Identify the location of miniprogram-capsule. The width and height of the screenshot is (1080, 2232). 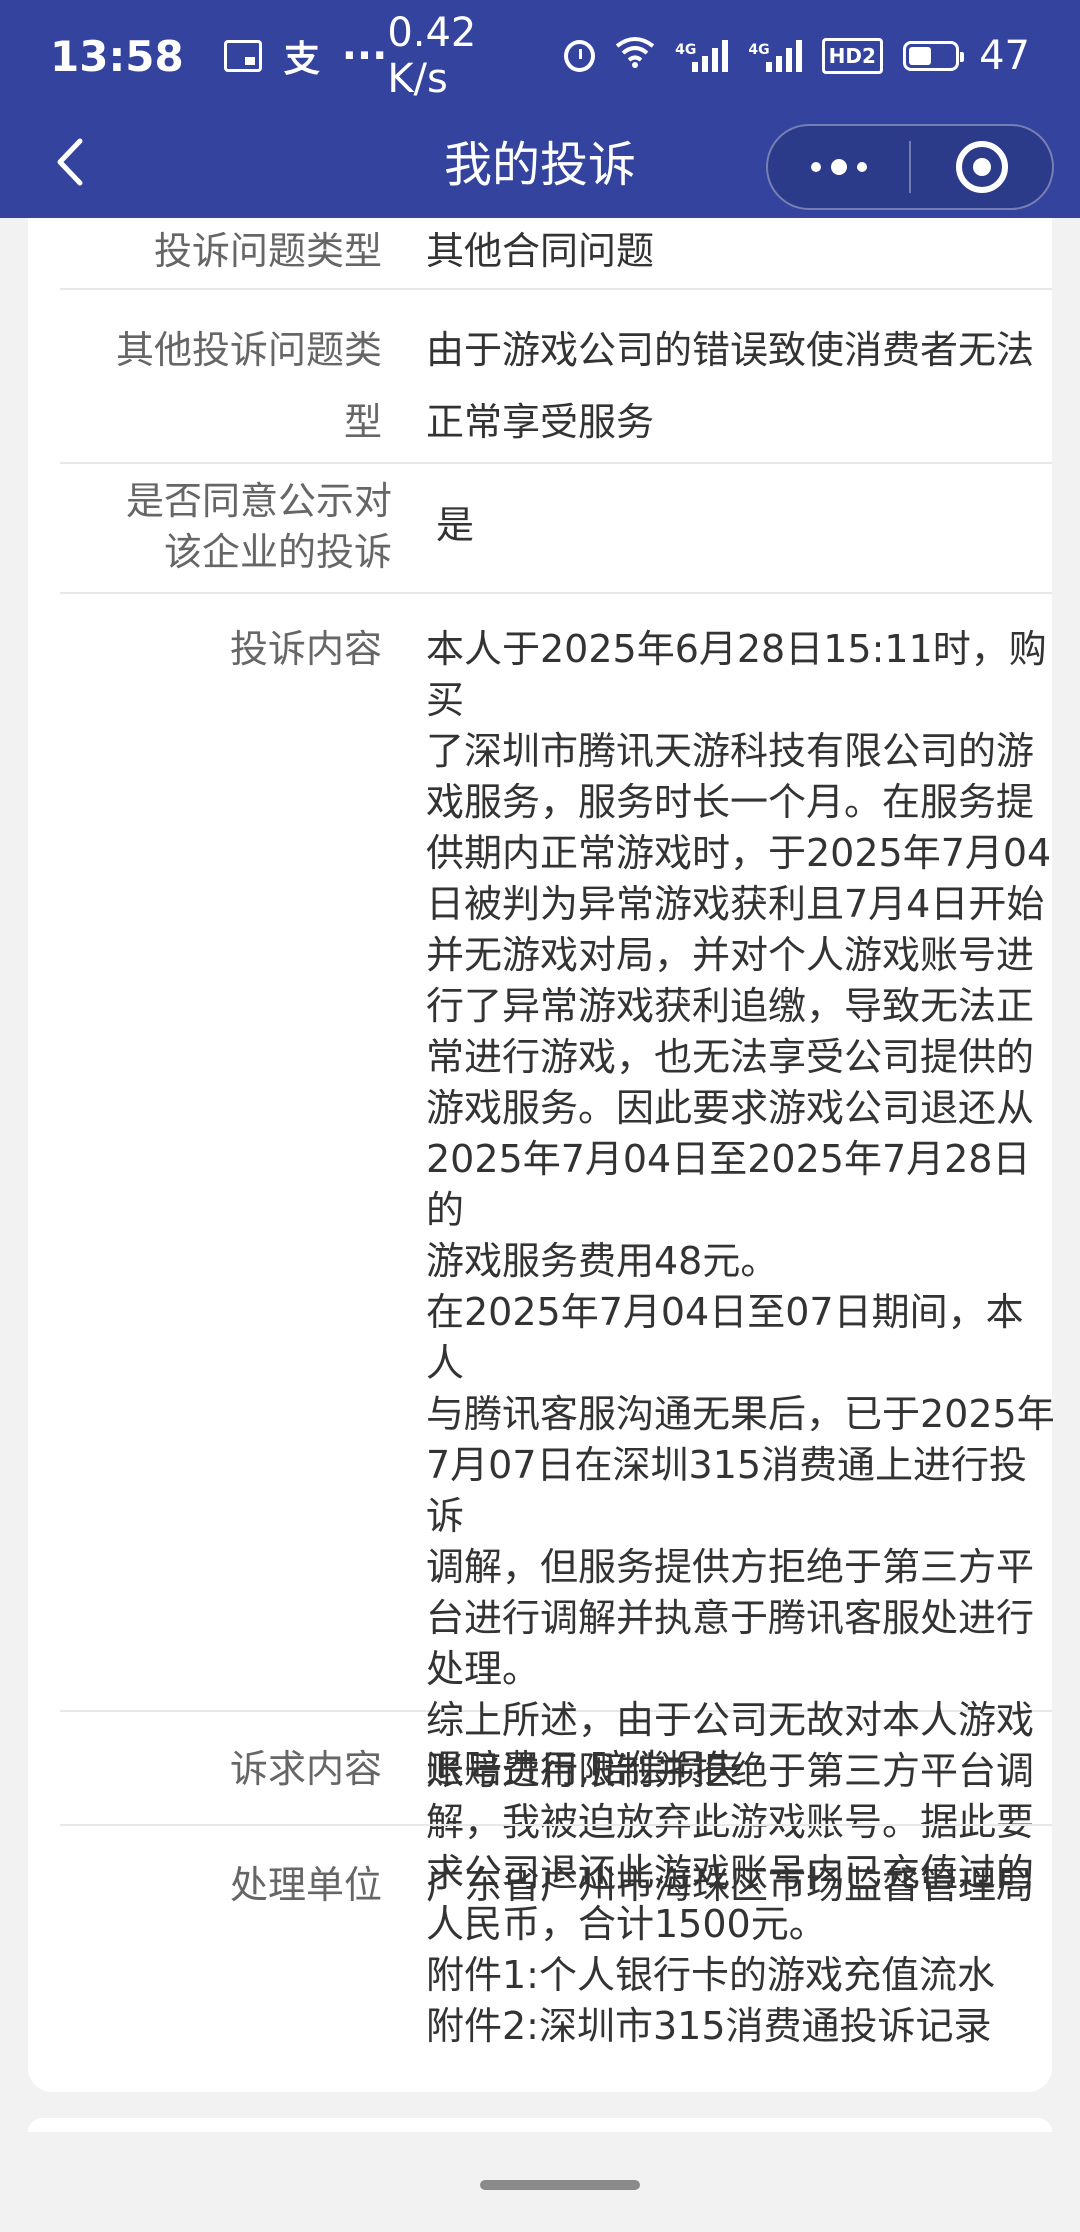
(910, 167).